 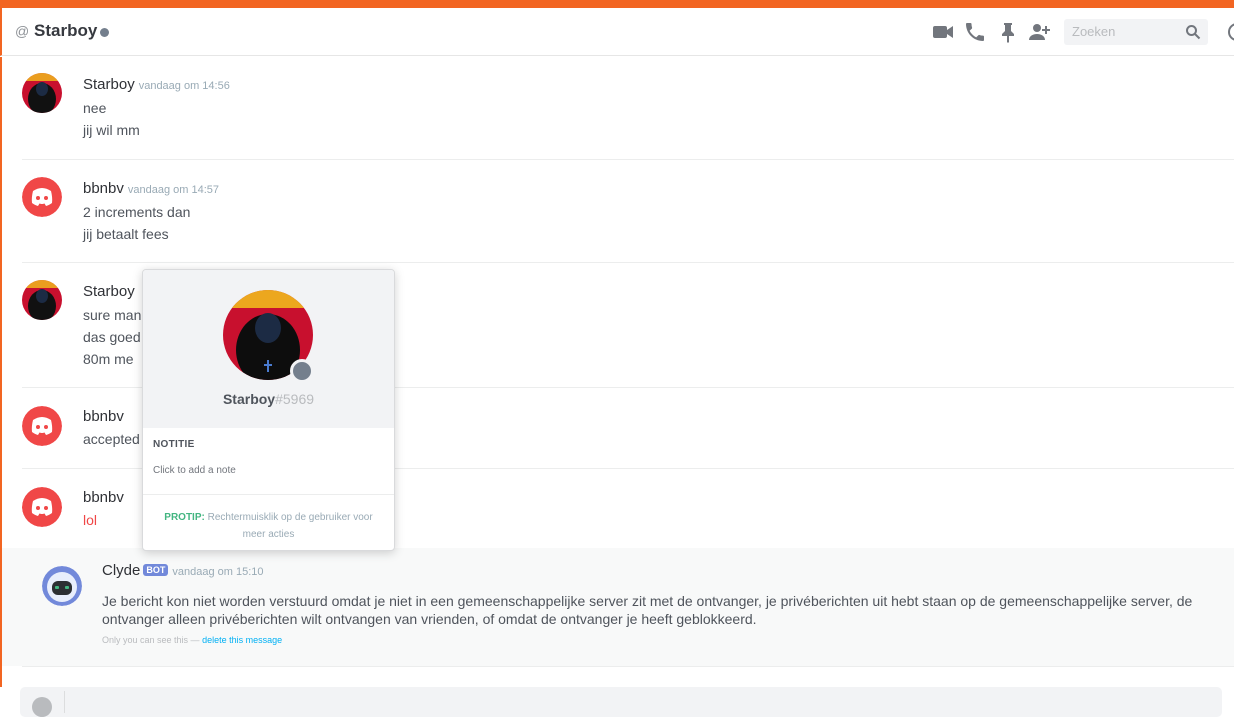 I want to click on dm-title: Starboy, so click(x=66, y=30).